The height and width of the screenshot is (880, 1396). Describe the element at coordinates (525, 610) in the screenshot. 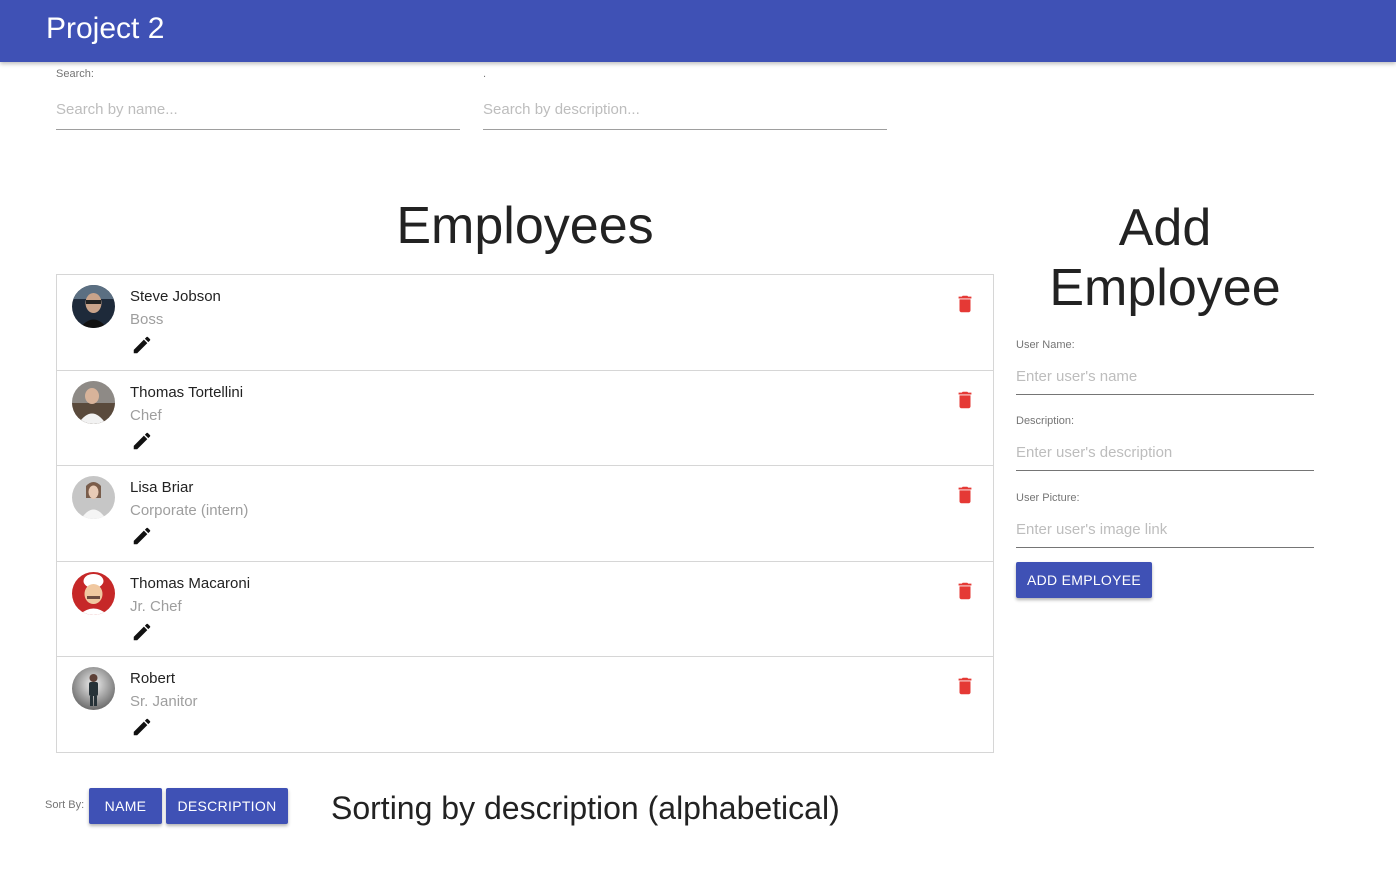

I see `employee-row: Thomas Macaroni Jr. Chef` at that location.